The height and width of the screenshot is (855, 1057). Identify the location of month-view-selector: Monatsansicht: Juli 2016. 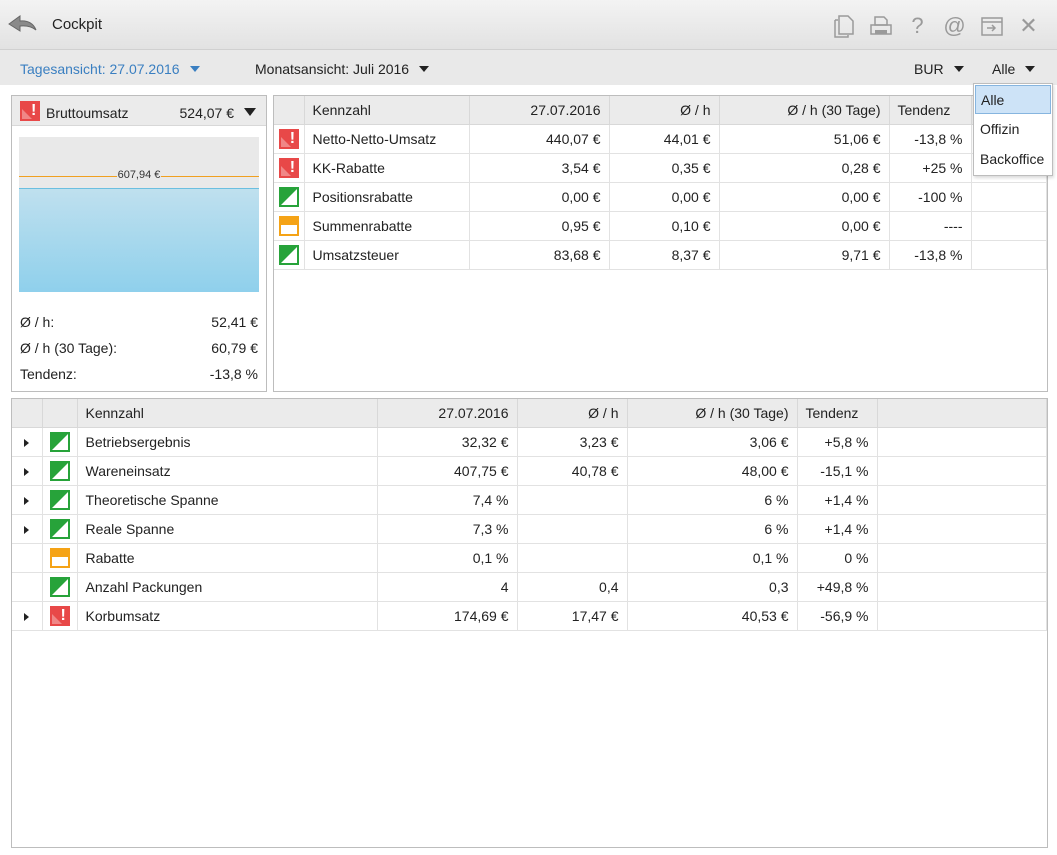
(342, 69).